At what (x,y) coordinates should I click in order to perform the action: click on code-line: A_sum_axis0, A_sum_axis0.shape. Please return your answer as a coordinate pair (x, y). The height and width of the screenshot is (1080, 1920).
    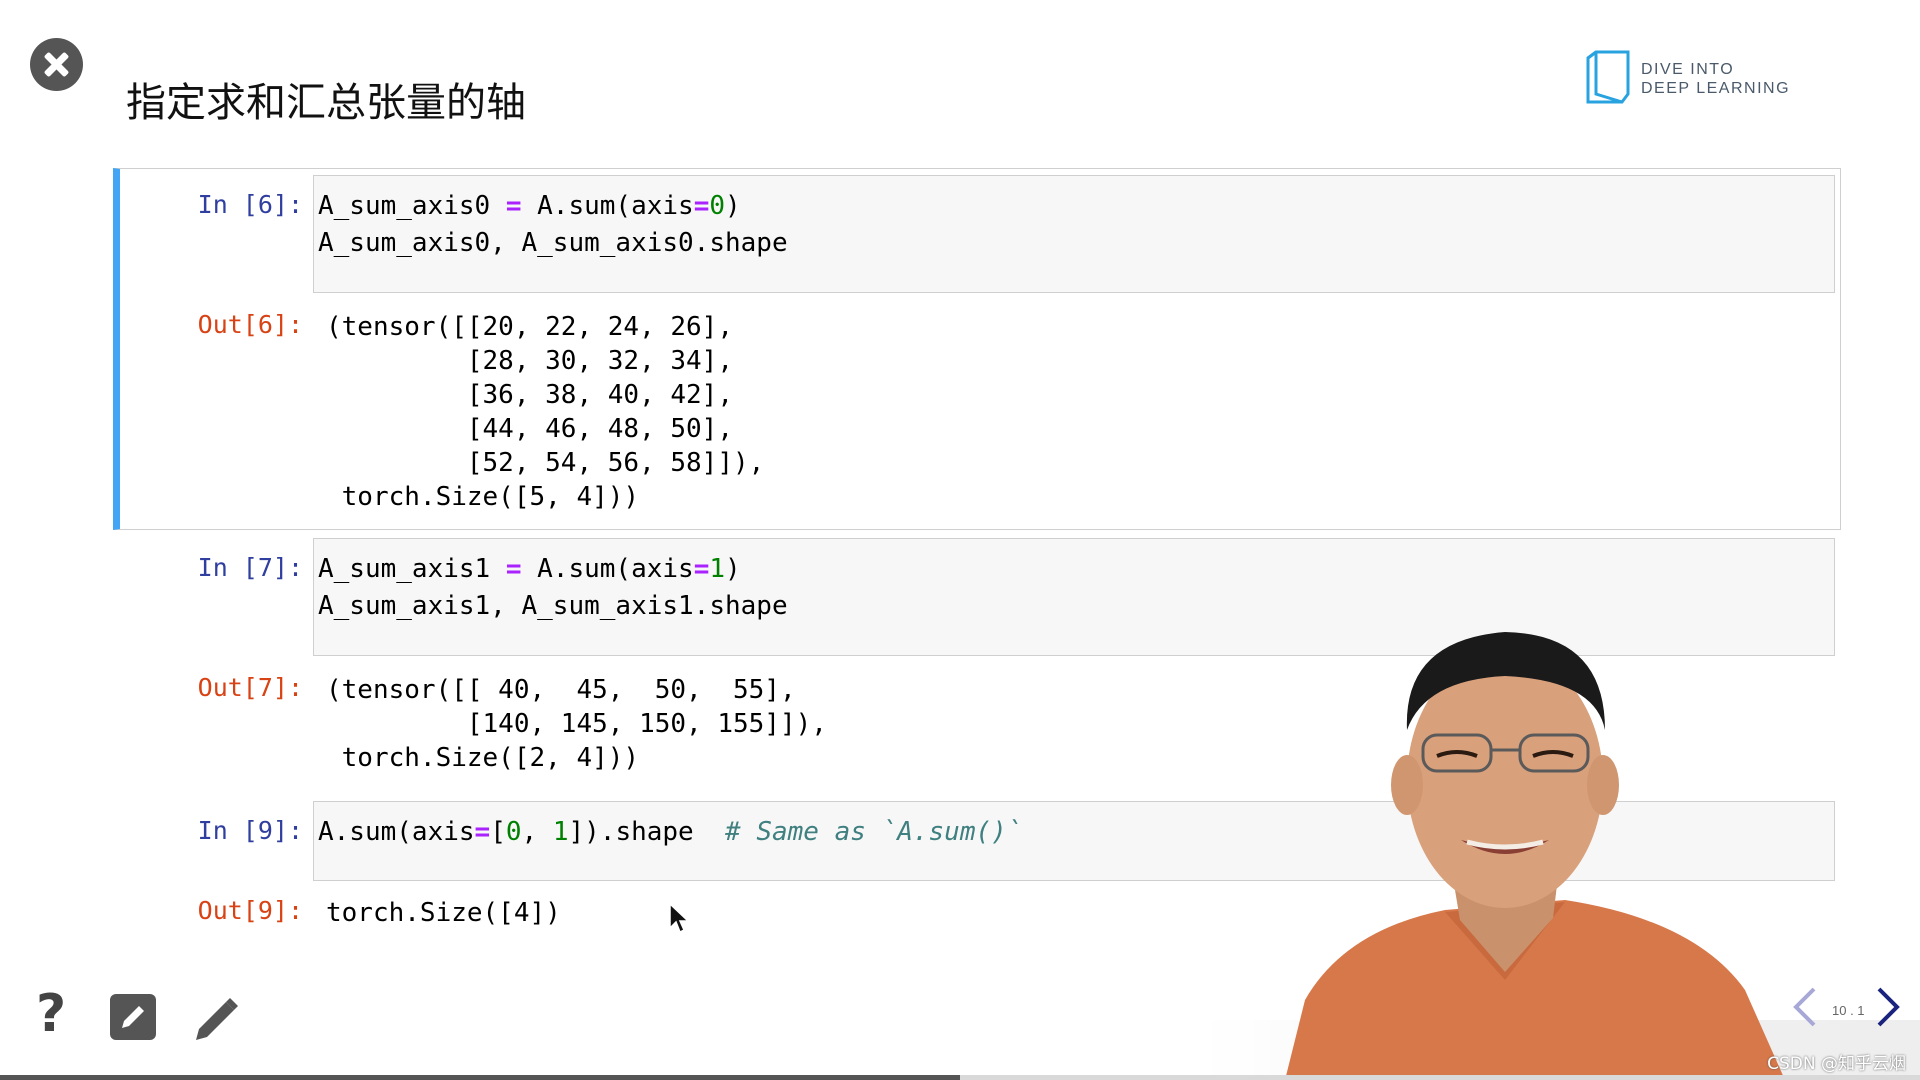
    Looking at the image, I should click on (553, 243).